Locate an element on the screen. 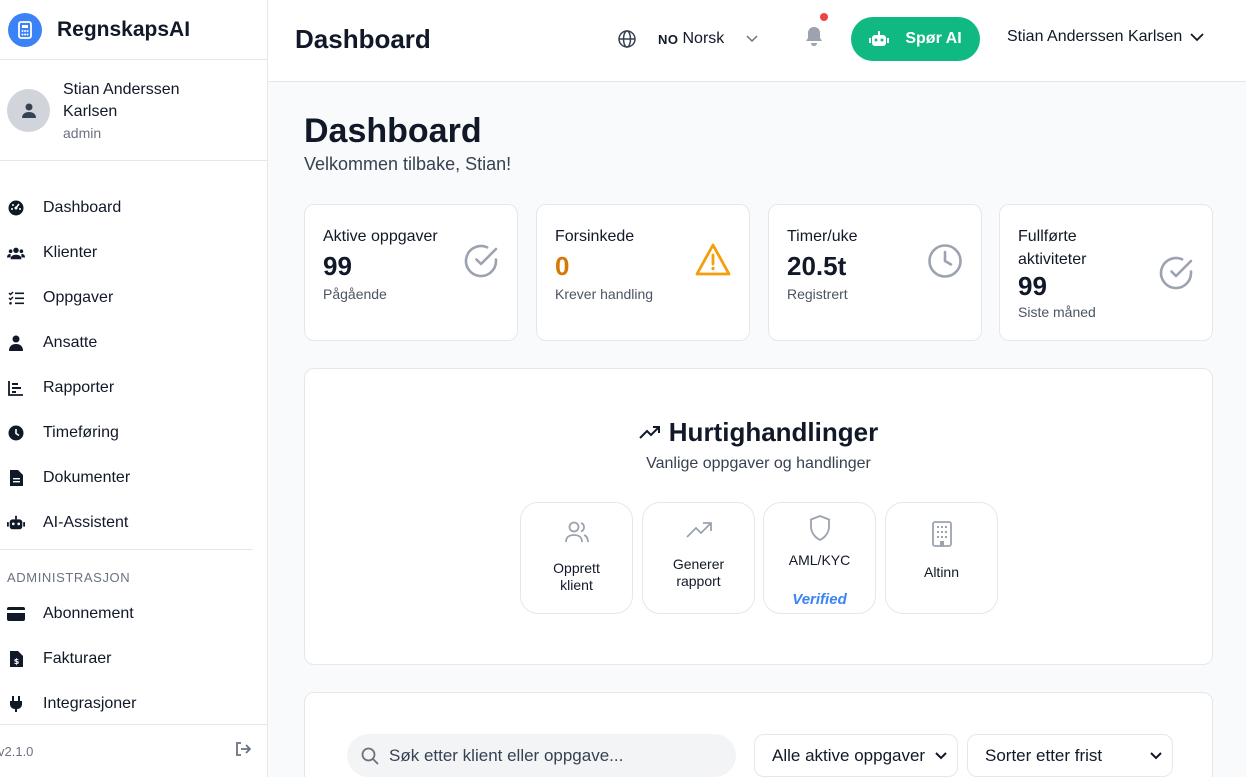 The width and height of the screenshot is (1246, 777). sidebar-item-label: Oppgaver is located at coordinates (78, 297).